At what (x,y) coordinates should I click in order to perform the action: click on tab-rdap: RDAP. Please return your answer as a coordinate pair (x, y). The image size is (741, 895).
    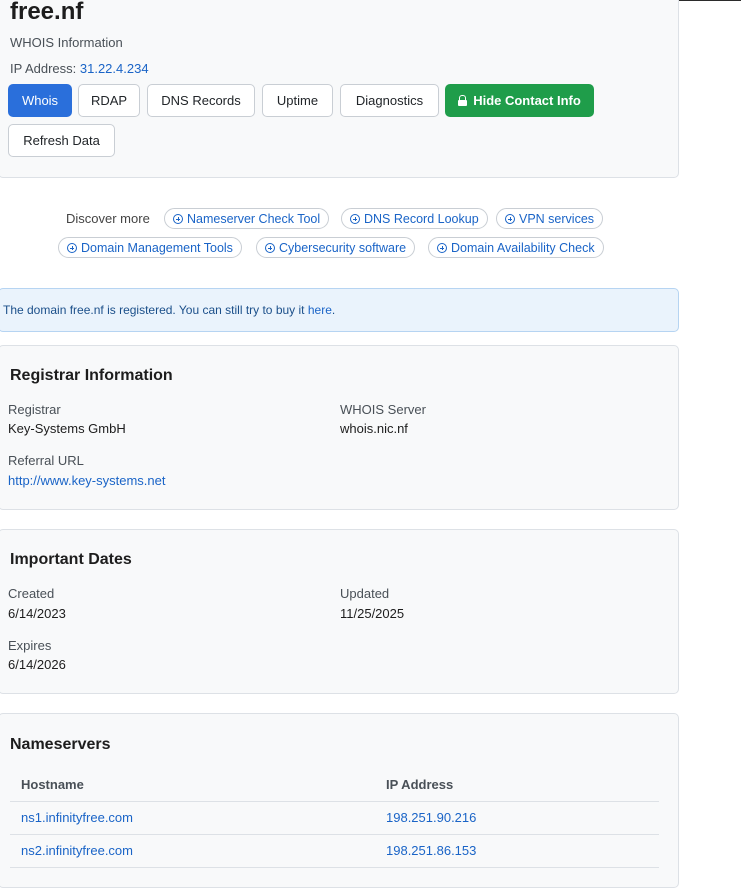
    Looking at the image, I should click on (109, 100).